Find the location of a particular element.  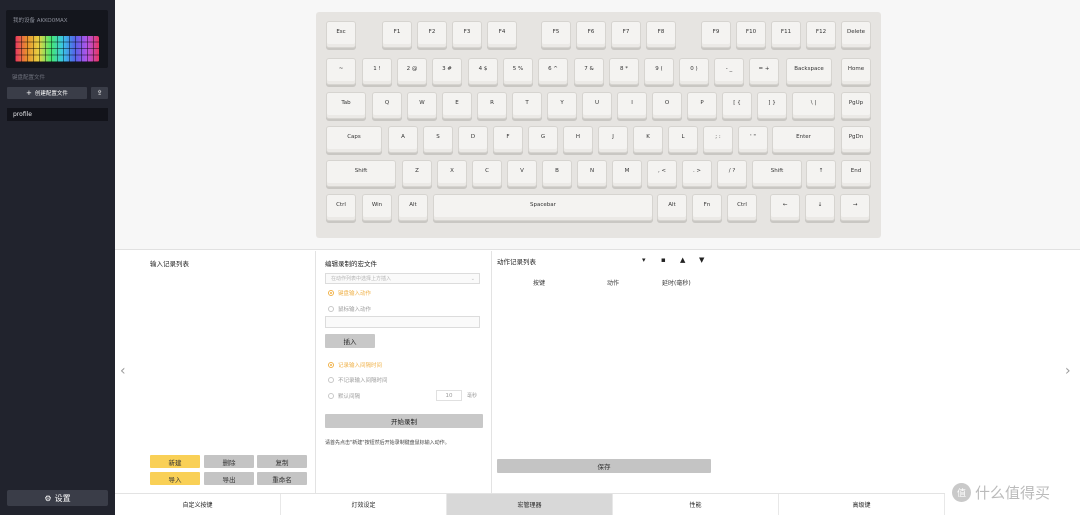

key: K is located at coordinates (648, 139).